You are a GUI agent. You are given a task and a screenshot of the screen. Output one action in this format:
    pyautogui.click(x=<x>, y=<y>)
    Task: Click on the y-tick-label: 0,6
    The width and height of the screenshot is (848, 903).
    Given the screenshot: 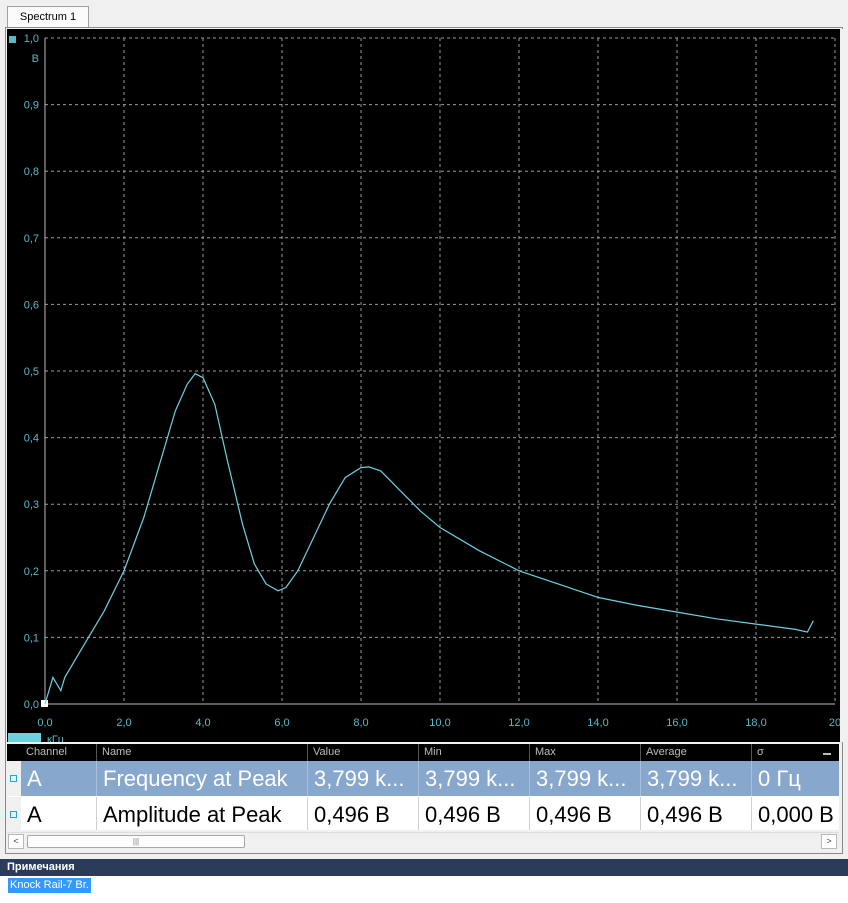 What is the action you would take?
    pyautogui.click(x=31, y=305)
    